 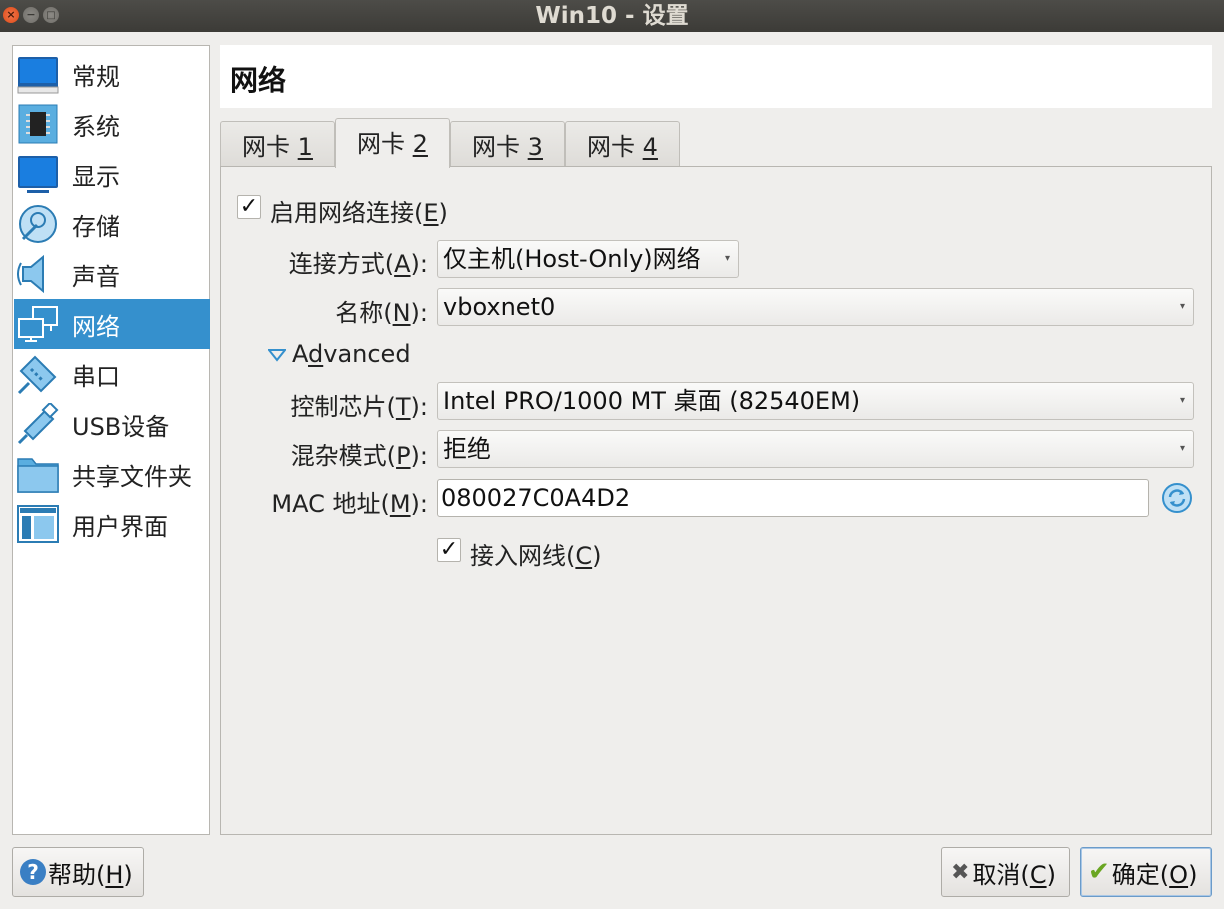 I want to click on refresh-mac-button, so click(x=1177, y=498).